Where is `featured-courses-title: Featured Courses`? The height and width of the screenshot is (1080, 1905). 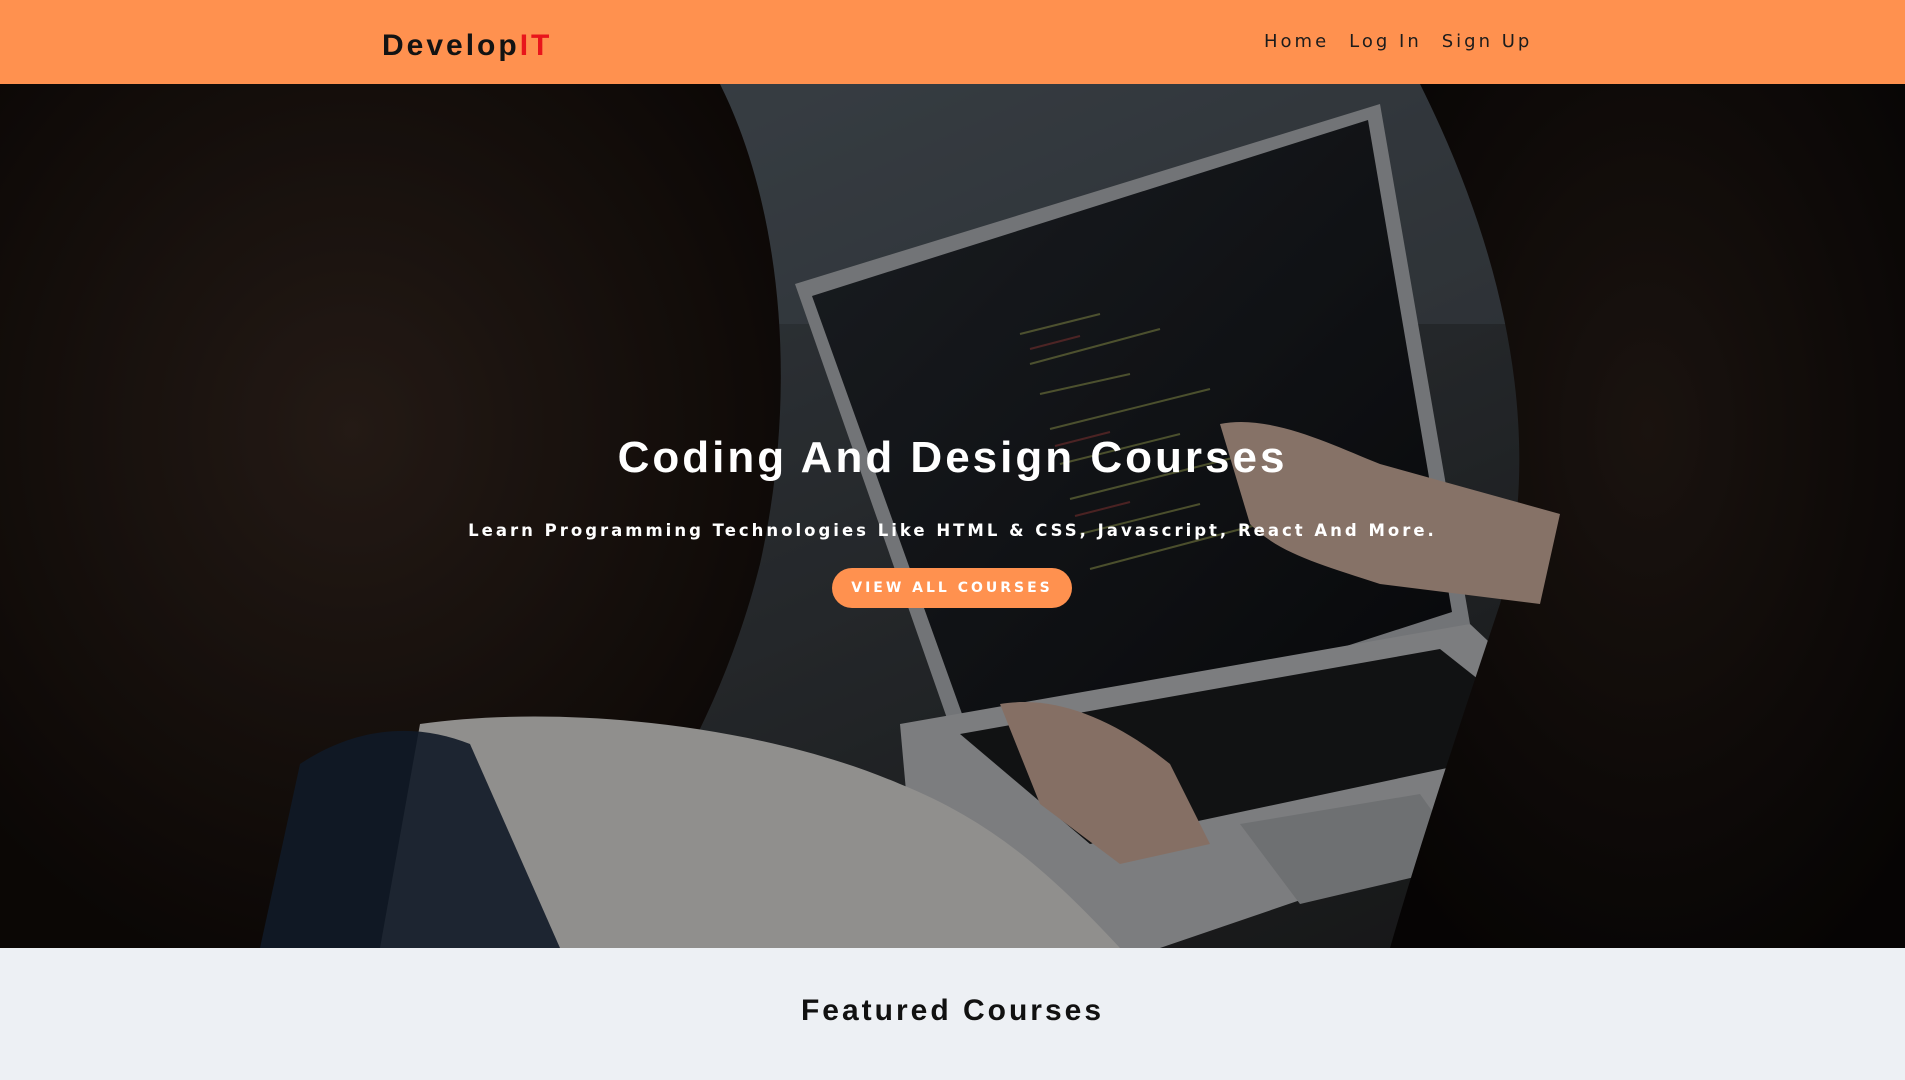 featured-courses-title: Featured Courses is located at coordinates (952, 1010).